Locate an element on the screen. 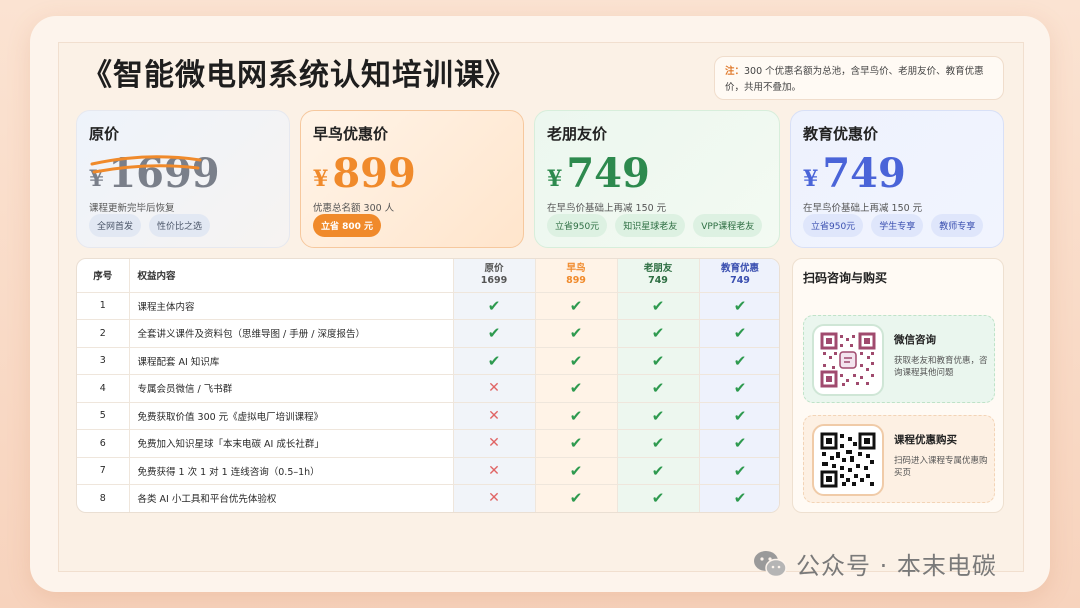 The image size is (1080, 608). benefit-text: 免费获得 1 次 1 对 1 连线咨询（0.5–1h） is located at coordinates (291, 471).